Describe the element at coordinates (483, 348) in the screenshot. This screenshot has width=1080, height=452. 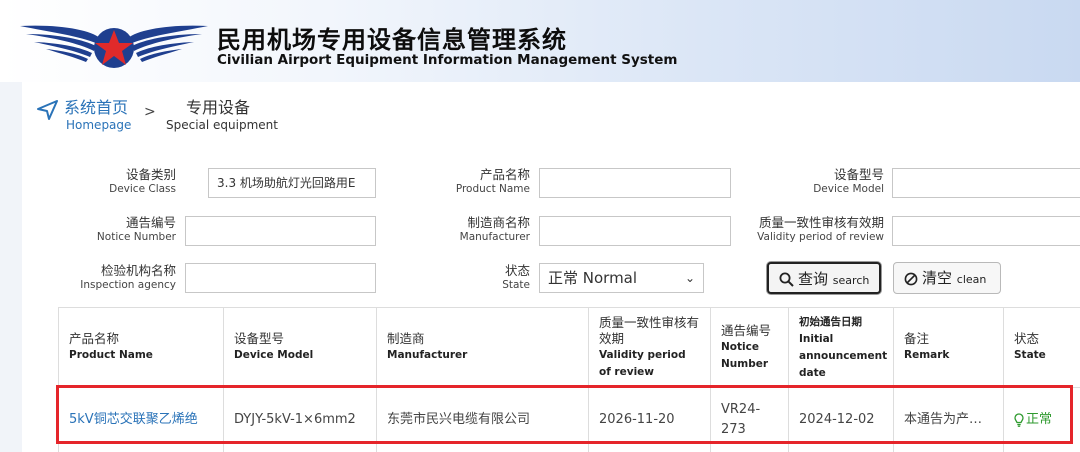
I see `header-manufacturer: 制造商 Manufacturer` at that location.